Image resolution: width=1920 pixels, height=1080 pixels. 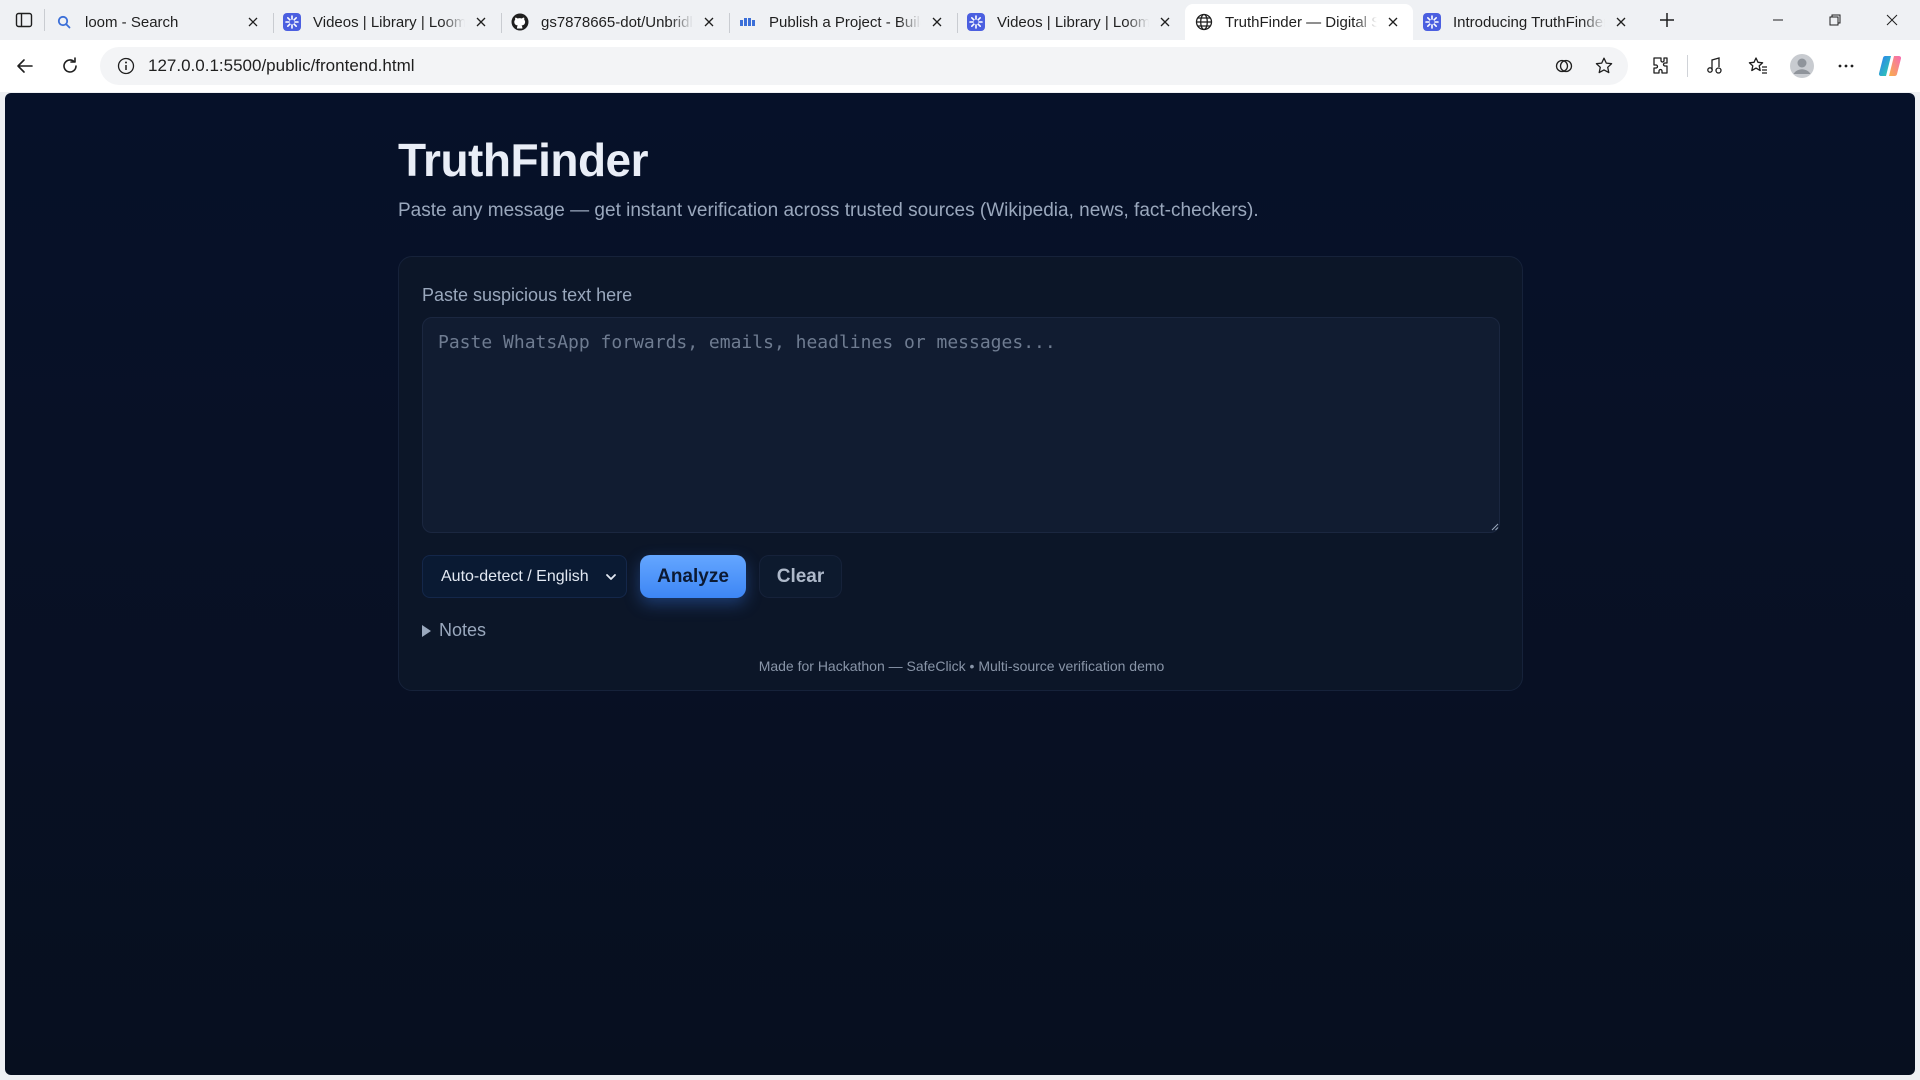 I want to click on restore-icon, so click(x=1834, y=20).